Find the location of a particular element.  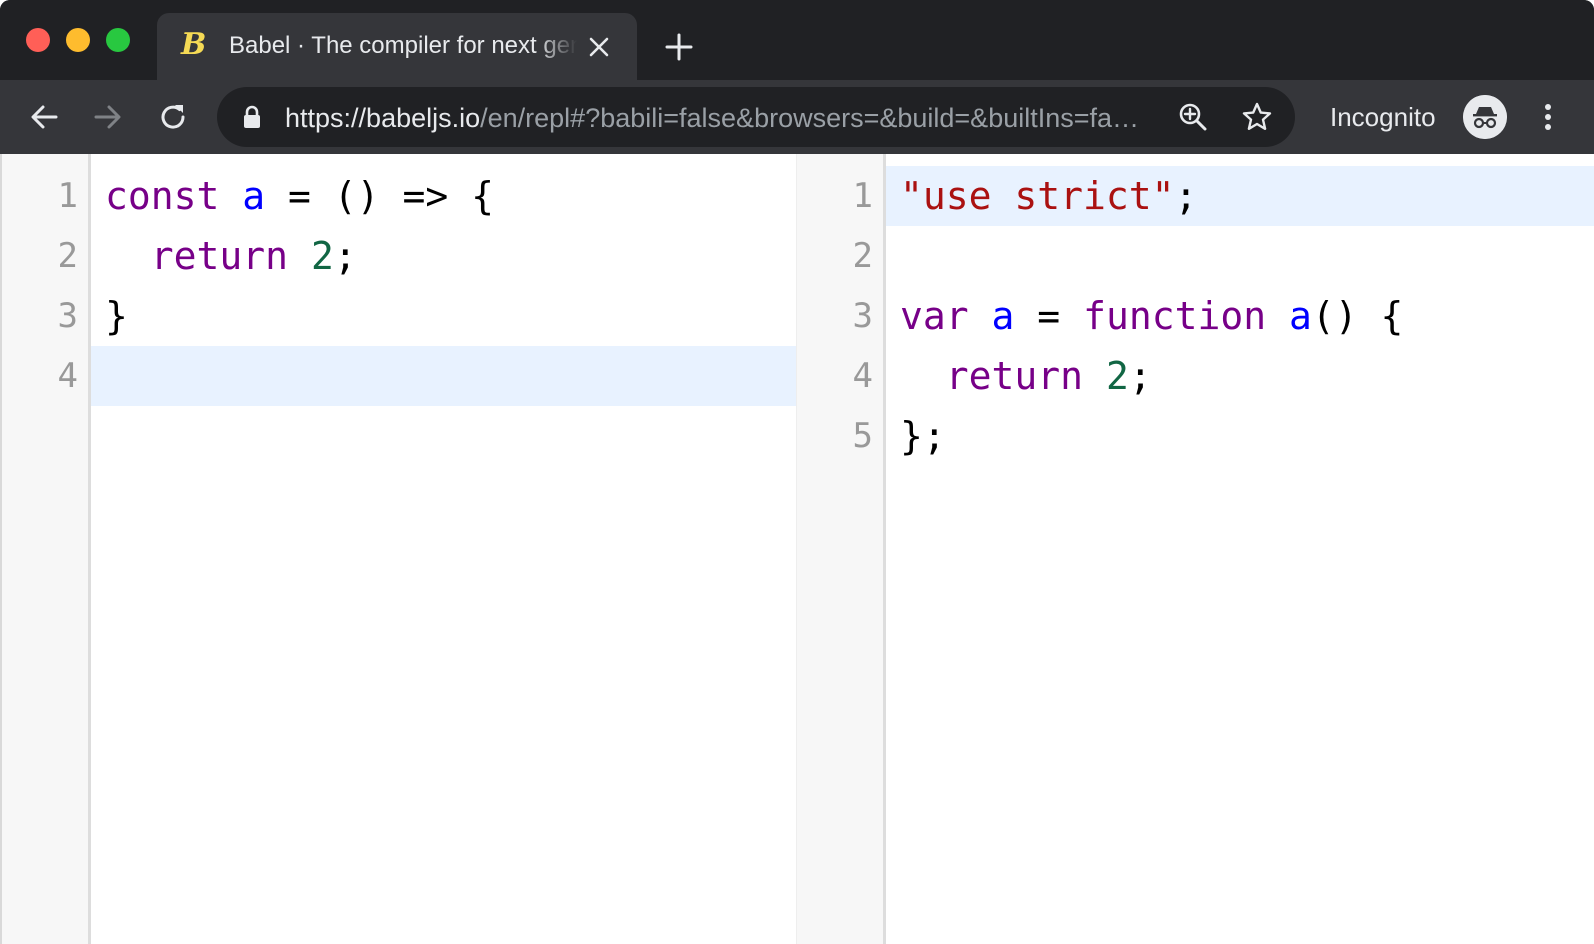

code-text: const a = () => { is located at coordinates (443, 196).